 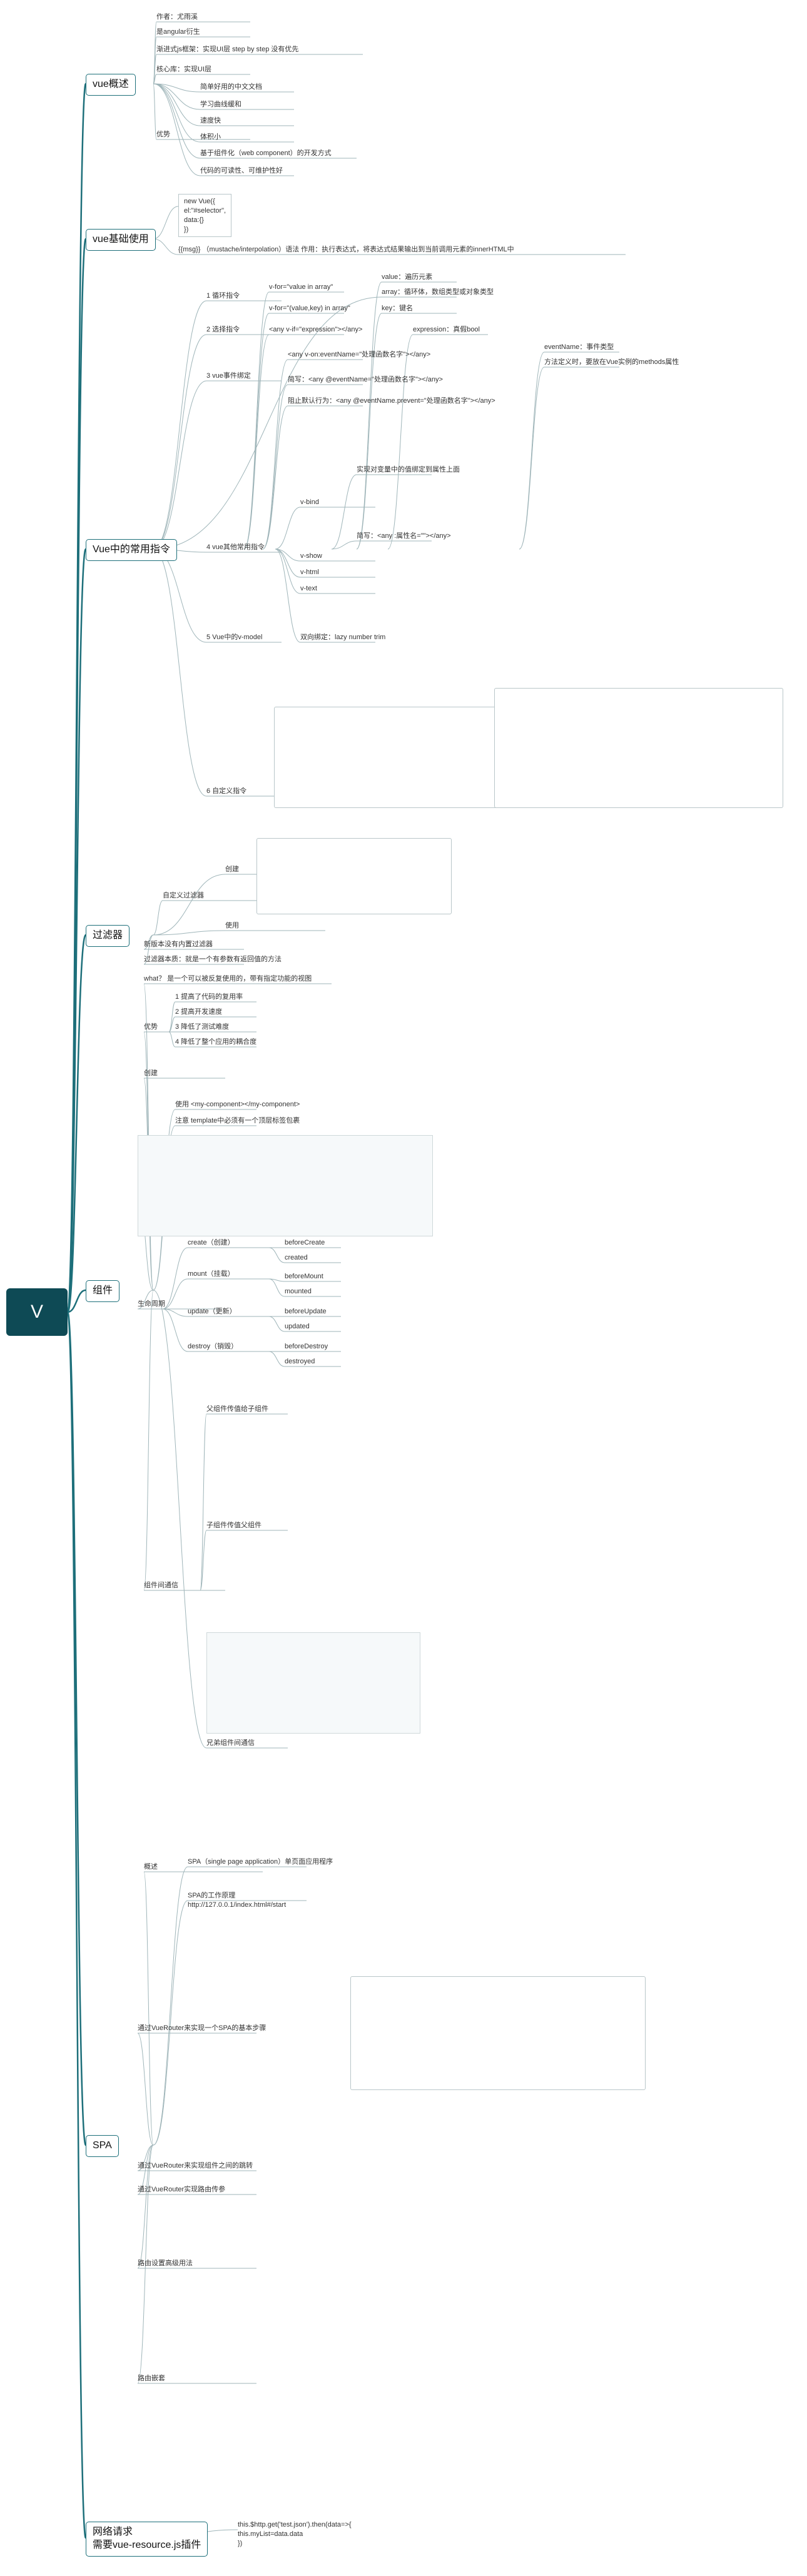 I want to click on lifecycle-7: destroyed, so click(x=300, y=1362).